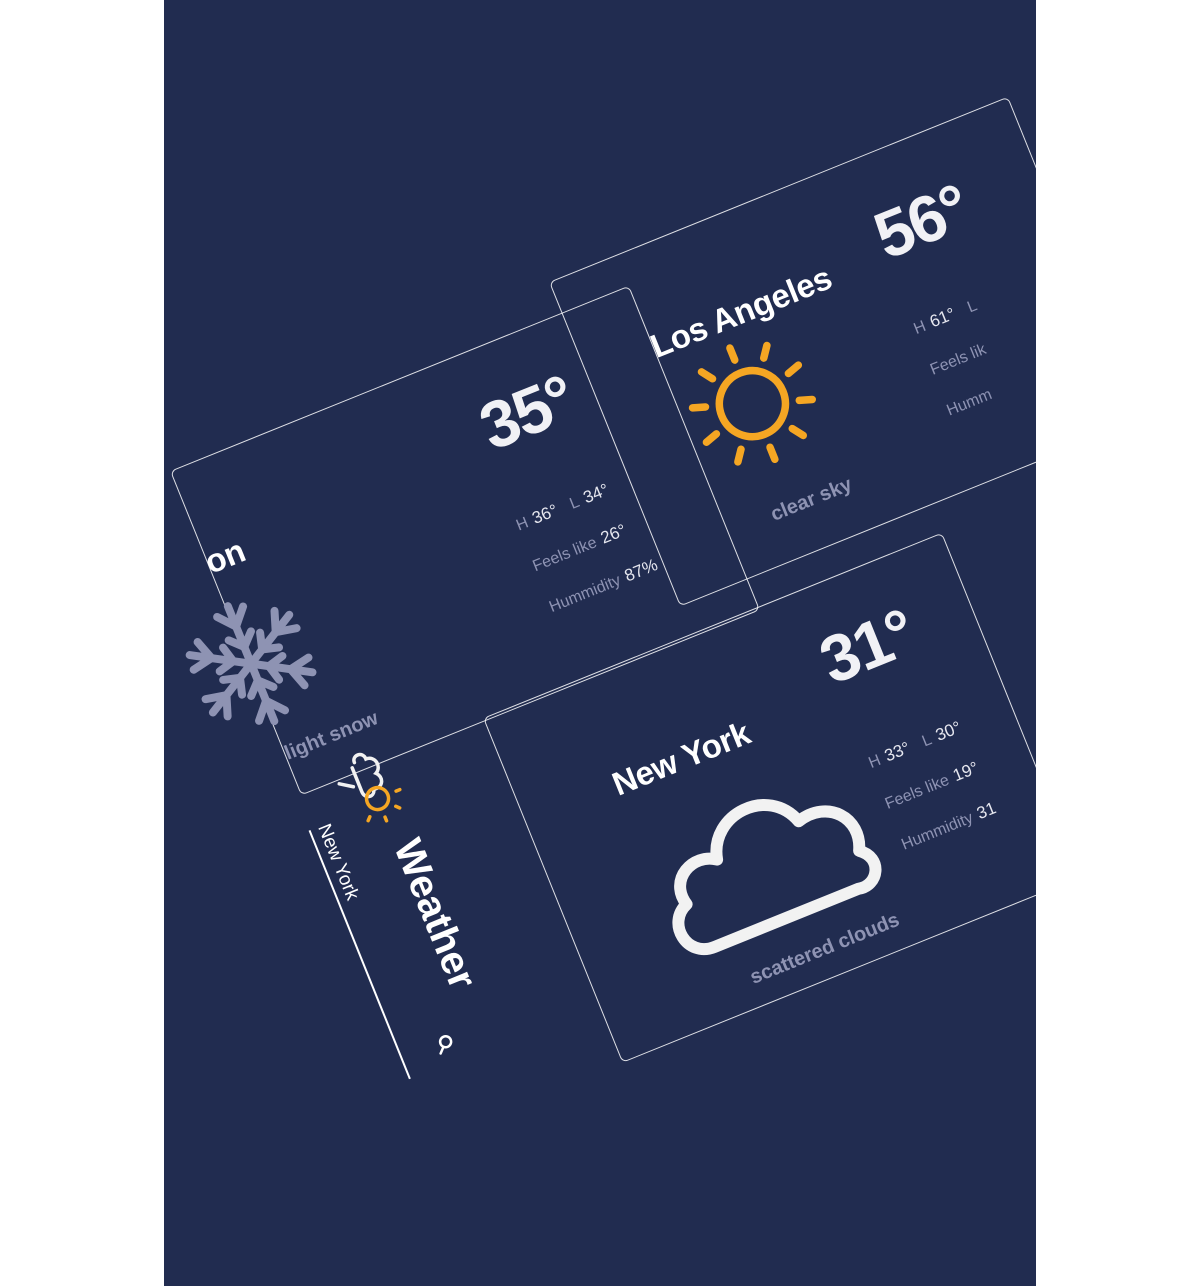 This screenshot has width=1197, height=1286. Describe the element at coordinates (948, 731) in the screenshot. I see `low-value: 30°` at that location.